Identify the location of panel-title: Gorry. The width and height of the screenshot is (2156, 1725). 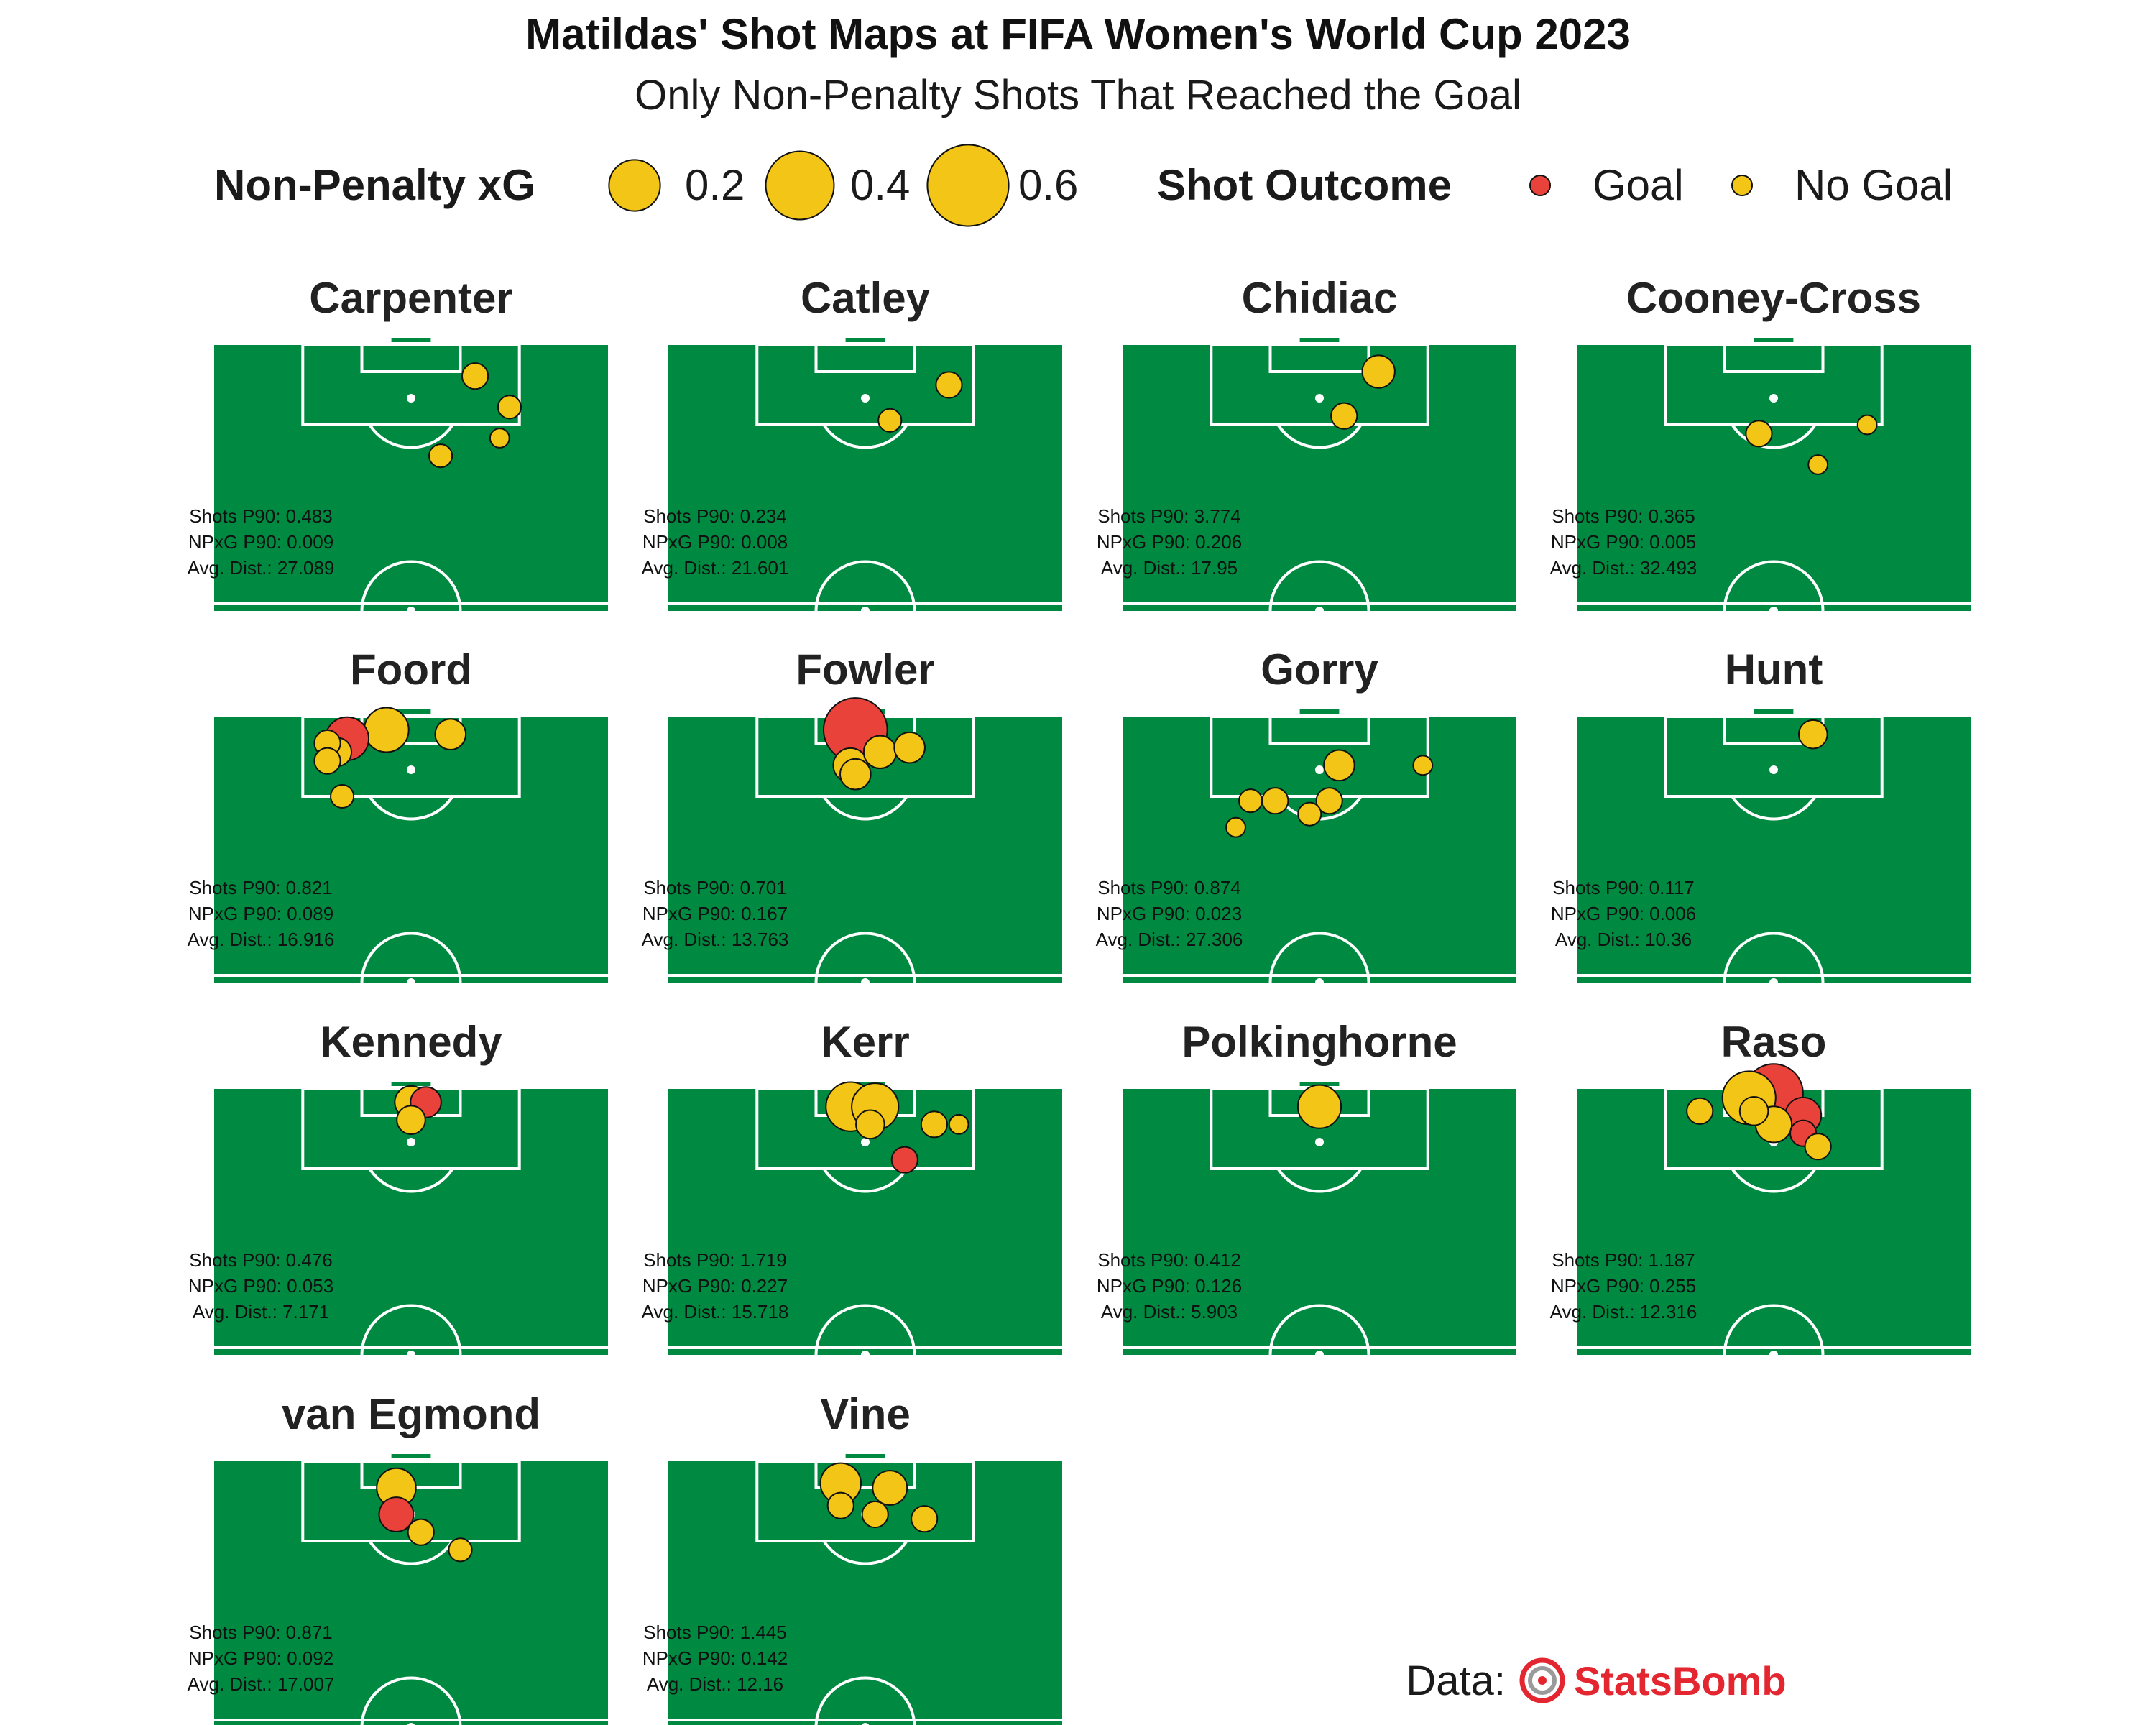
(1319, 669).